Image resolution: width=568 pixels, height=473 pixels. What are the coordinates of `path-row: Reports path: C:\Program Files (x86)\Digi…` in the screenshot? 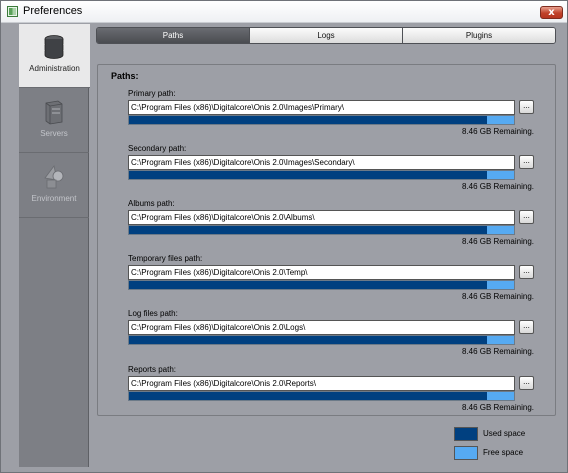 It's located at (333, 390).